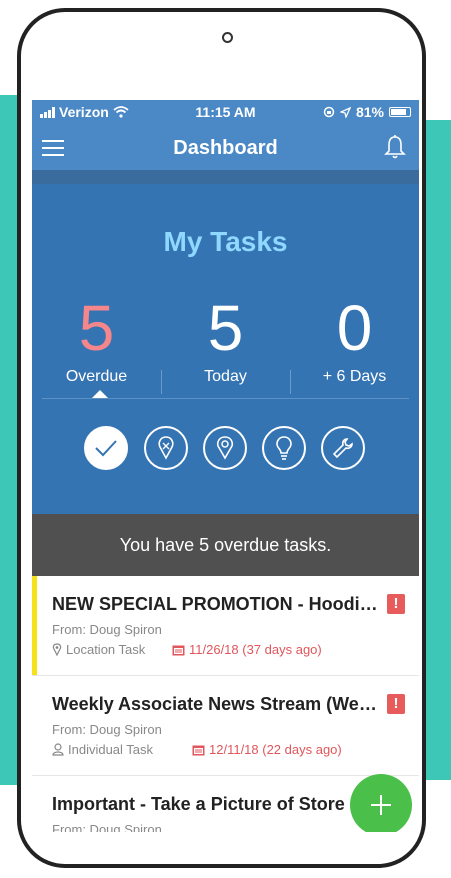  Describe the element at coordinates (227, 37) in the screenshot. I see `front-camera` at that location.